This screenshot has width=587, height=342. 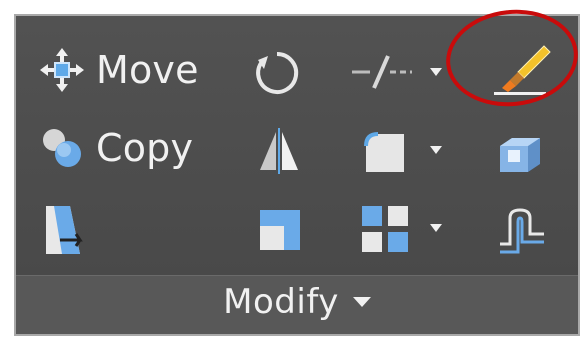 I want to click on stretch-icon, so click(x=66, y=231).